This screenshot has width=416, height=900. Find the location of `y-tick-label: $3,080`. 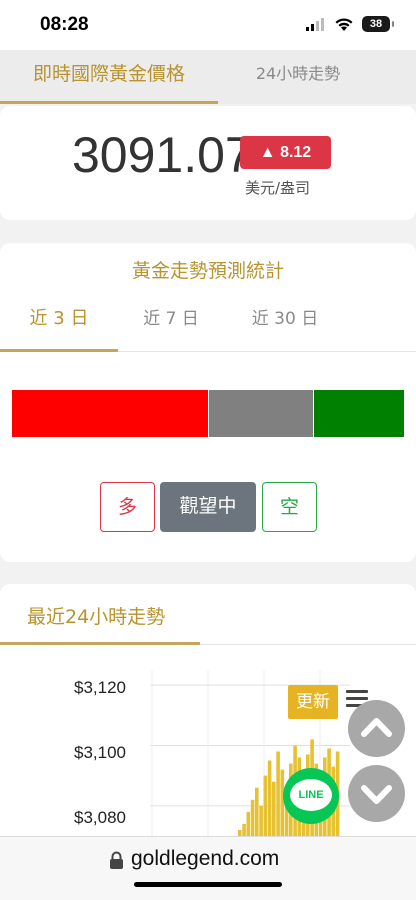

y-tick-label: $3,080 is located at coordinates (100, 817).